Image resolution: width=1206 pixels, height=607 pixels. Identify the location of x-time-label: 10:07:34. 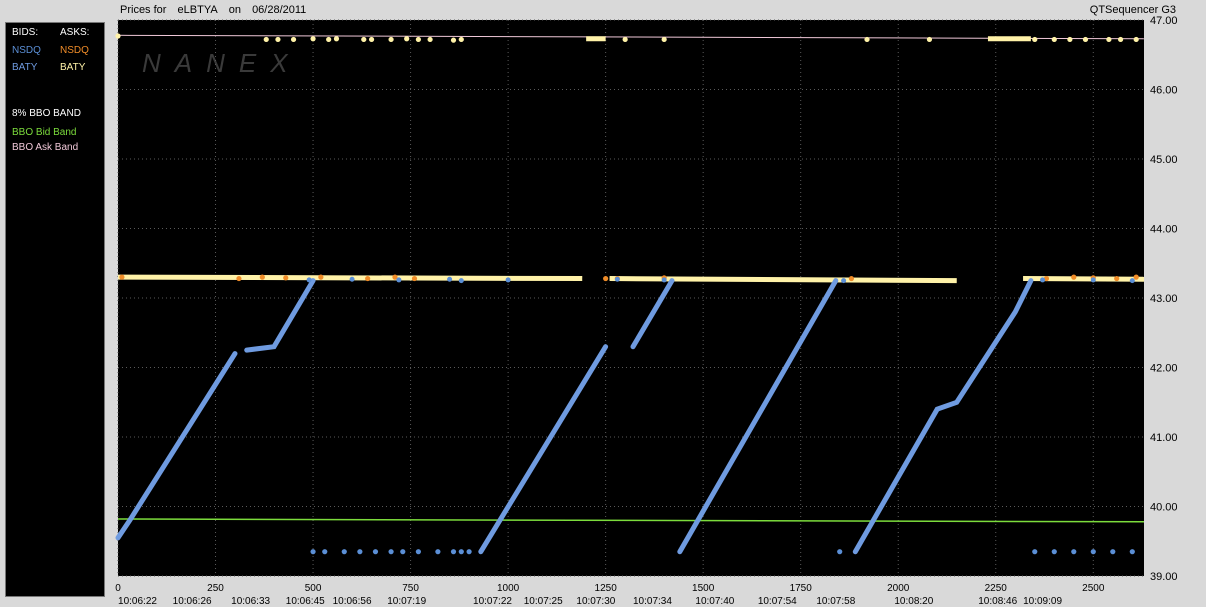
(652, 601).